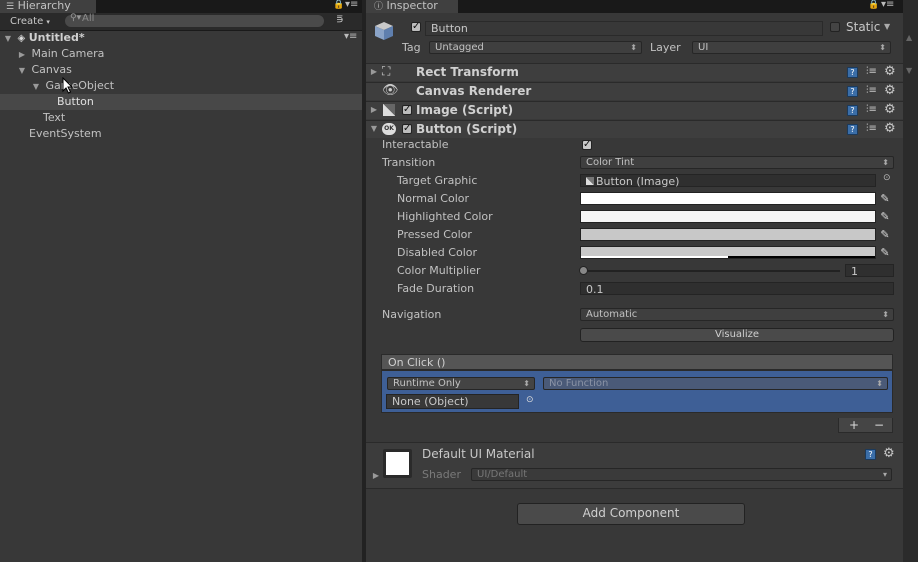 The height and width of the screenshot is (562, 918). I want to click on target-object-field: None (Object), so click(452, 401).